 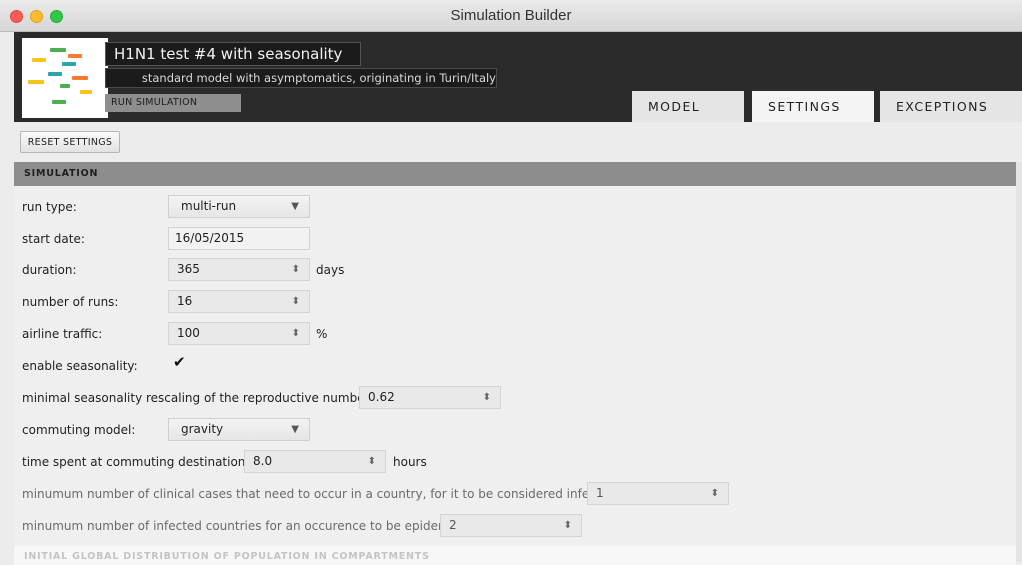 What do you see at coordinates (410, 462) in the screenshot?
I see `commuting-time-unit: hours` at bounding box center [410, 462].